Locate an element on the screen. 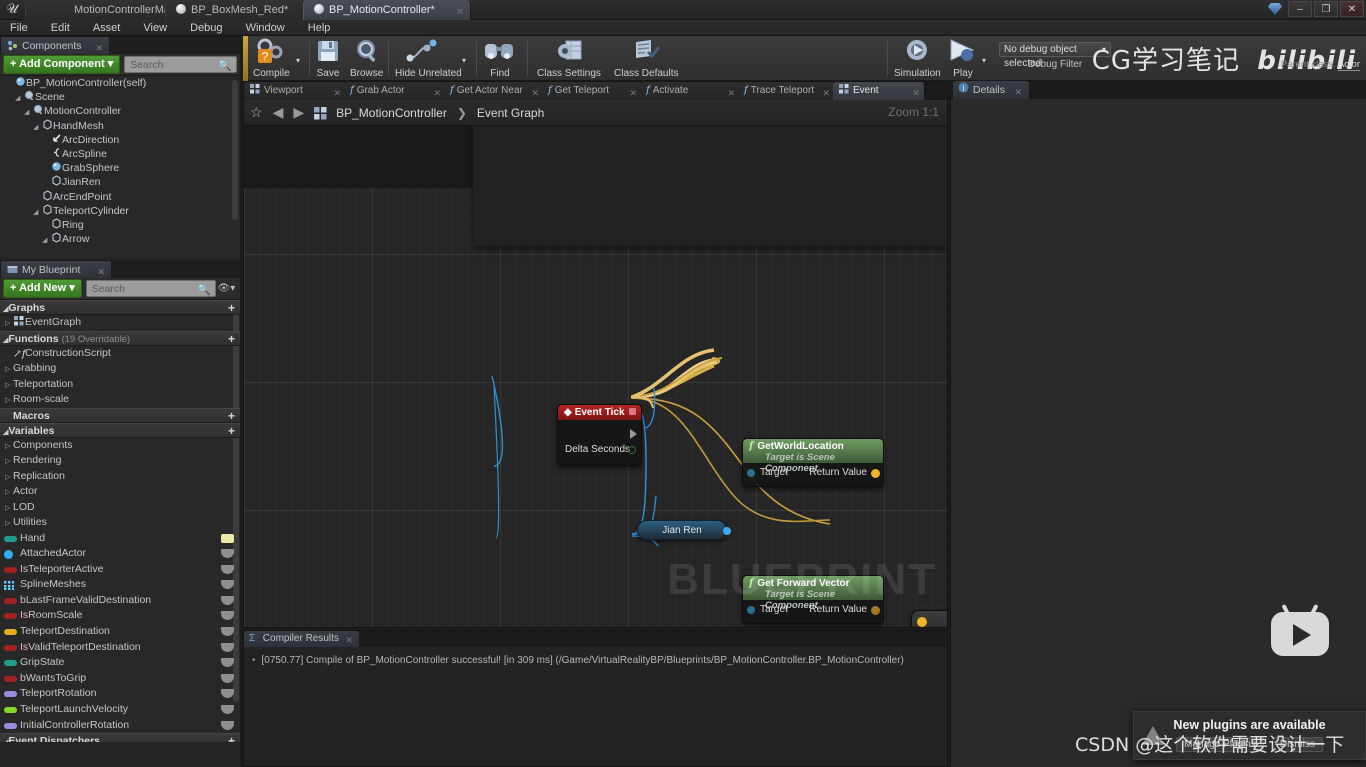  myblueprint-search-input: Search 🔍 is located at coordinates (150, 288).